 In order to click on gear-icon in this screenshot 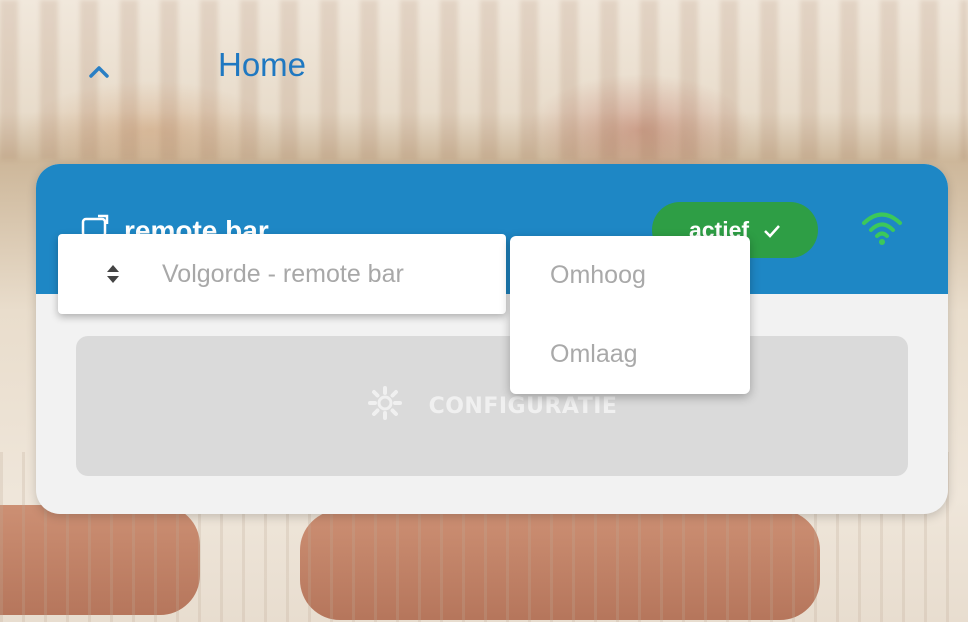, I will do `click(385, 406)`.